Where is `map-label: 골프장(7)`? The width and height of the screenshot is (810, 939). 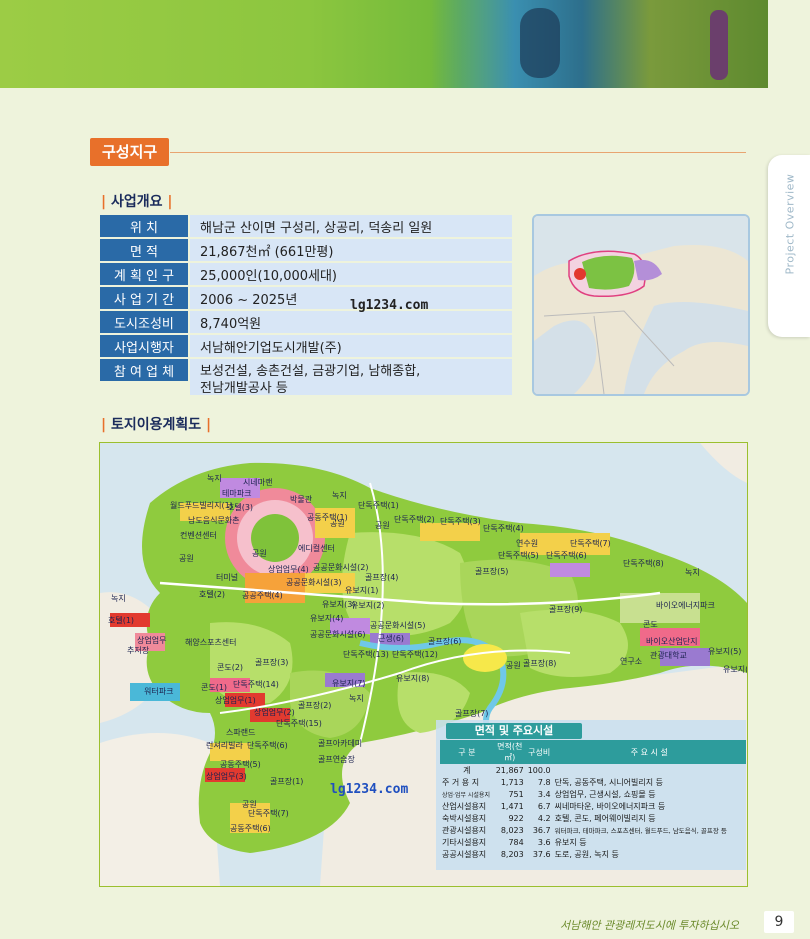 map-label: 골프장(7) is located at coordinates (472, 713).